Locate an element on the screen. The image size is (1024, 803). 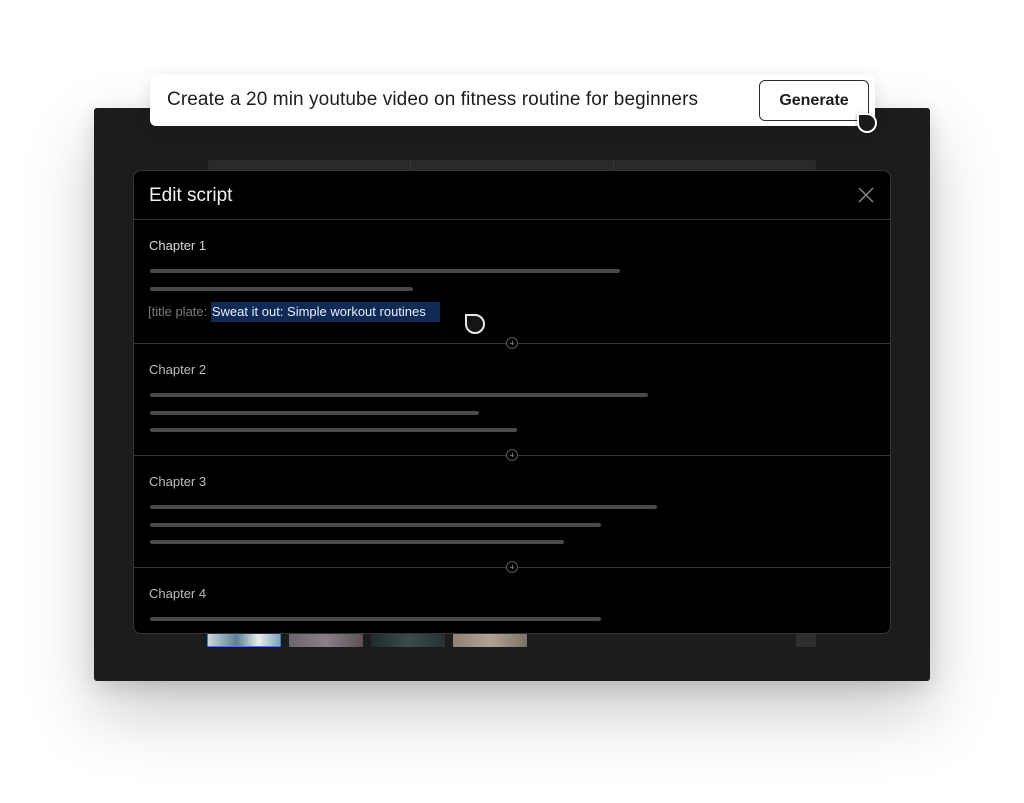
chapter-section: Chapter 4 is located at coordinates (512, 600).